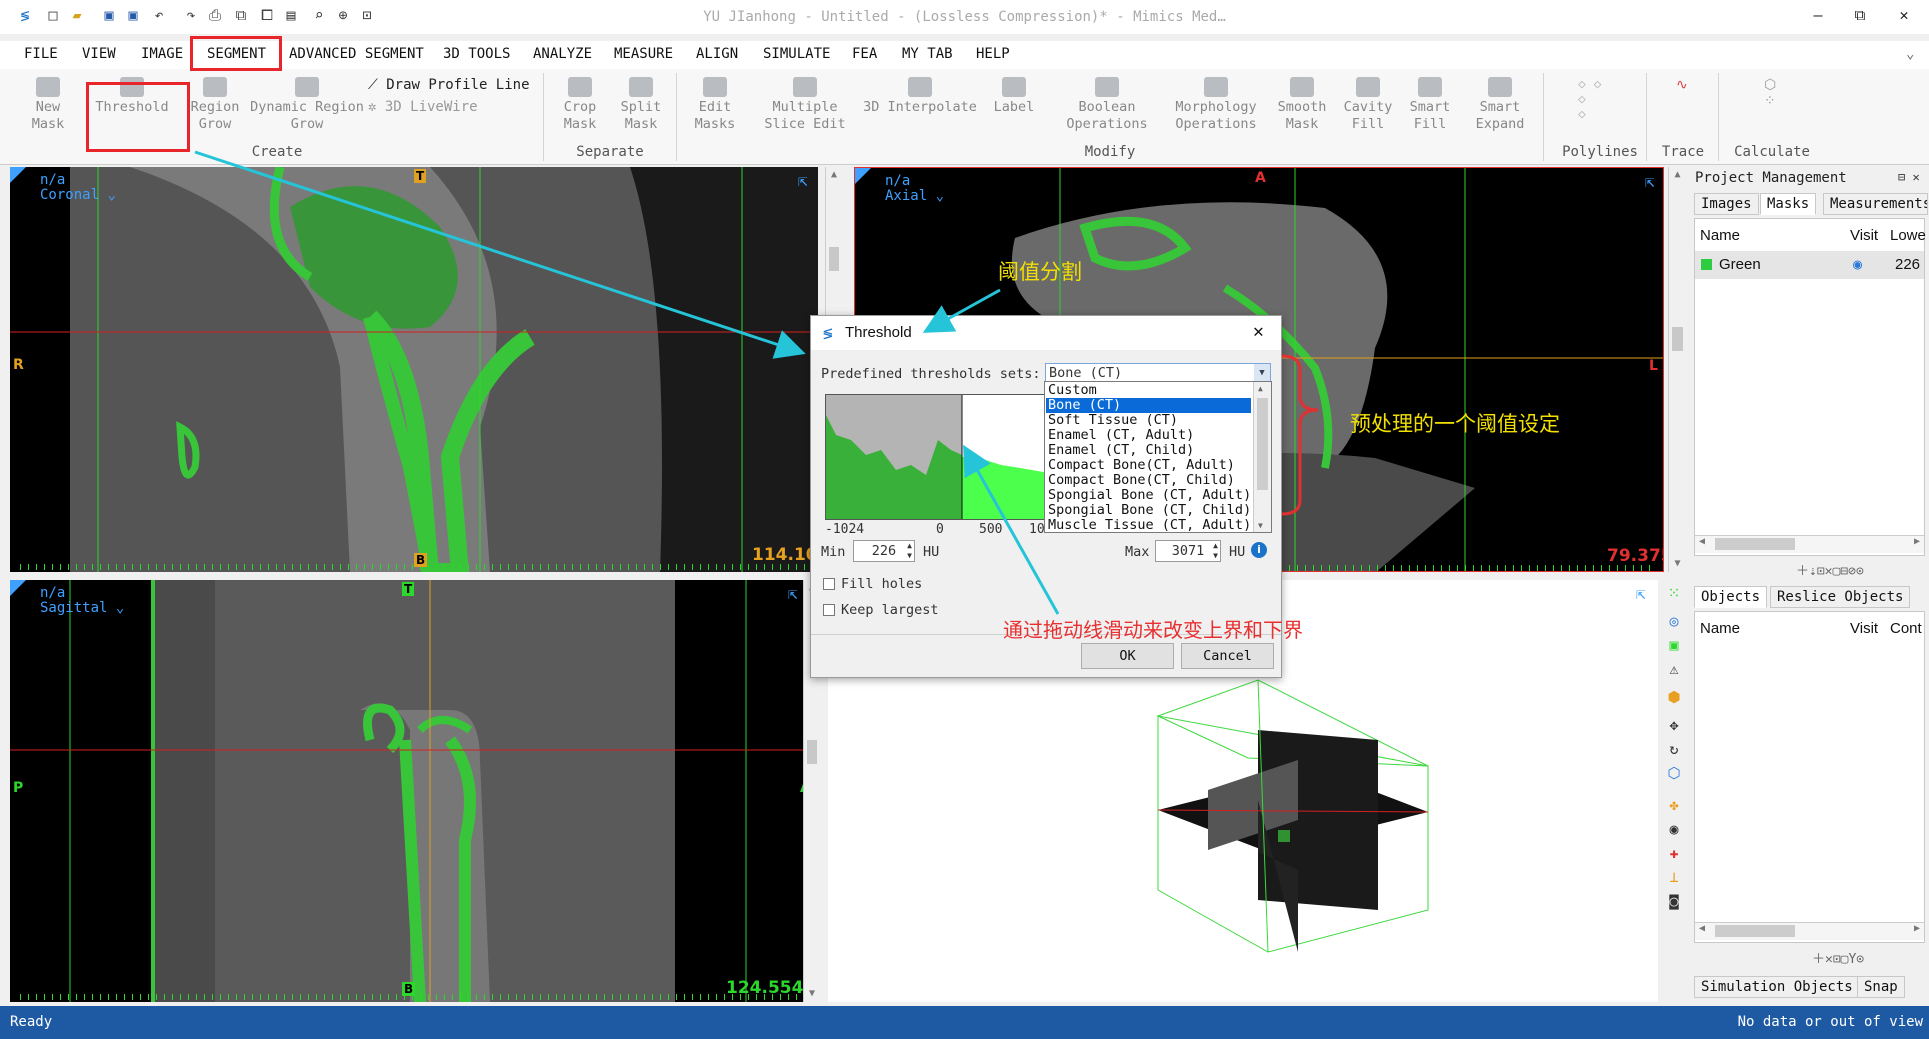  I want to click on pan-icon: ✥, so click(1674, 725).